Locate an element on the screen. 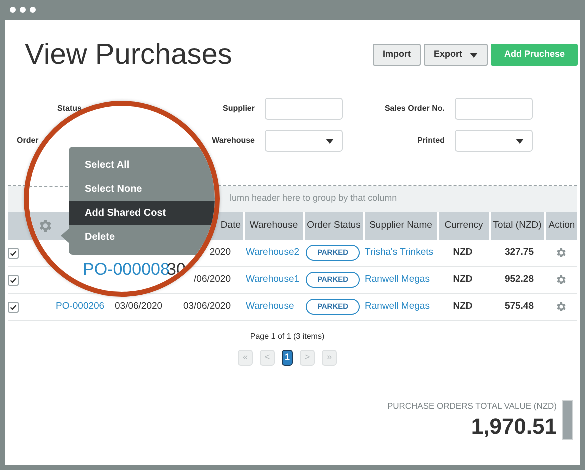  table-cell-text: 575.48 is located at coordinates (519, 307).